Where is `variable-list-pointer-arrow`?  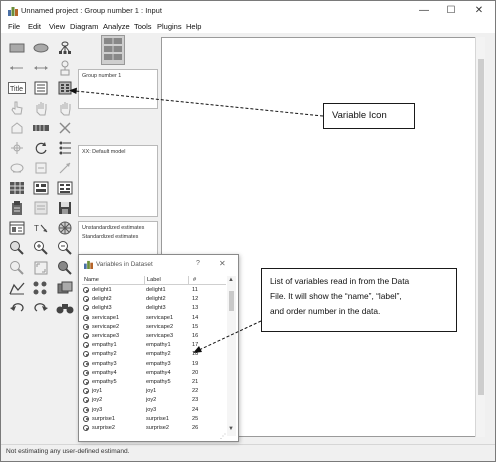 variable-list-pointer-arrow is located at coordinates (227, 336).